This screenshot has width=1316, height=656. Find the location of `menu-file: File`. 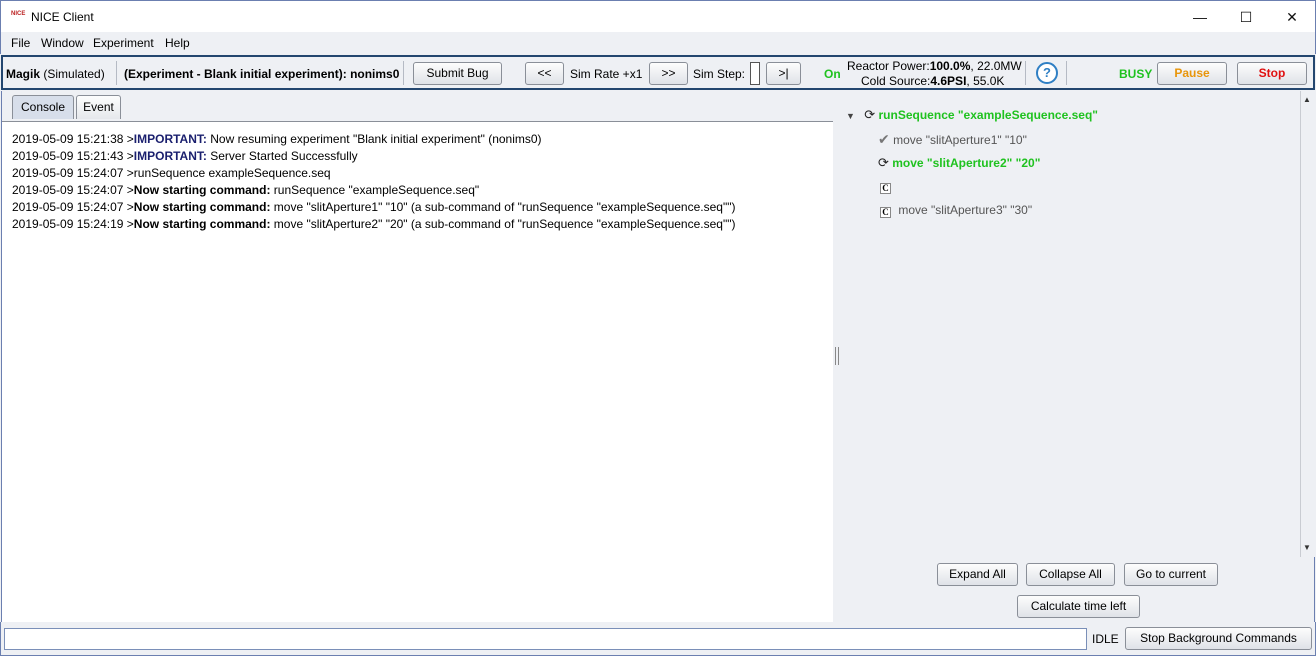

menu-file: File is located at coordinates (20, 43).